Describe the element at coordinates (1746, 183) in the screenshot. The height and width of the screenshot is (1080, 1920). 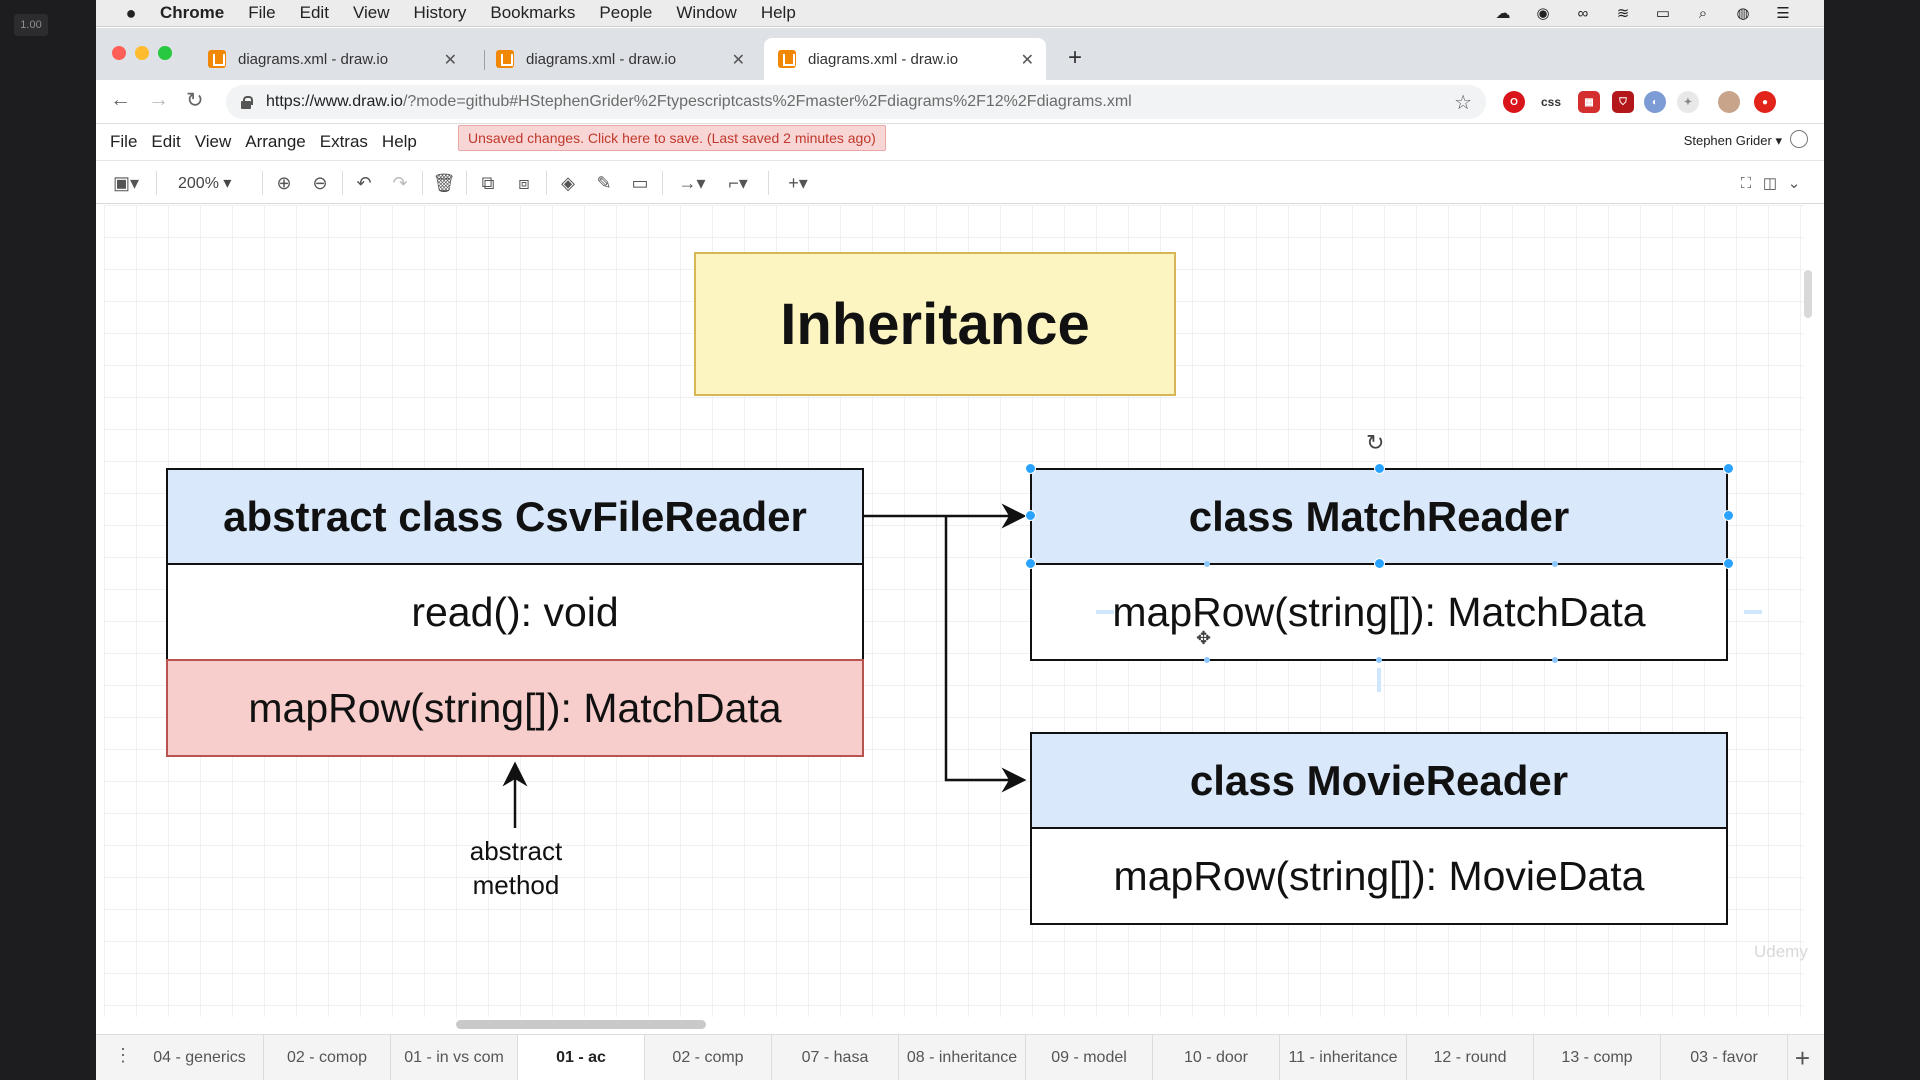
I see `fullscreen-icon: ⛶` at that location.